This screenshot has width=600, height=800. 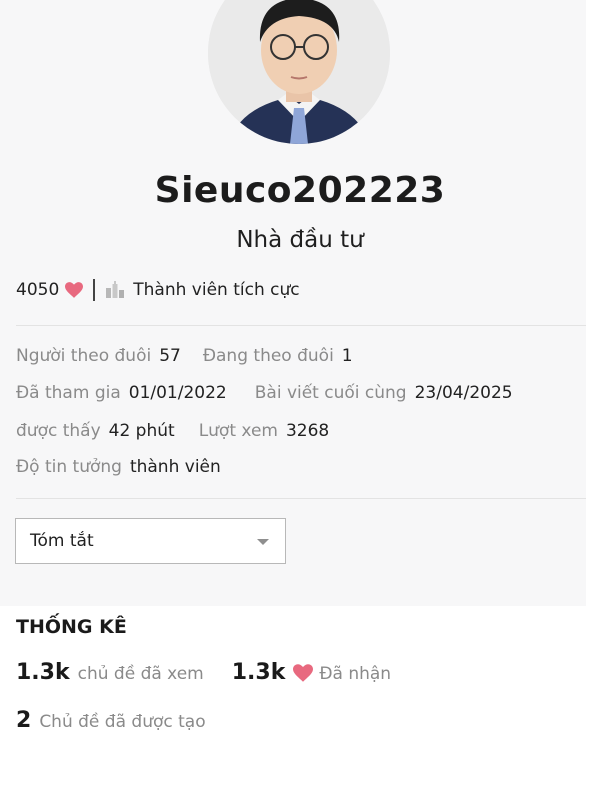 What do you see at coordinates (593, 400) in the screenshot?
I see `scrollbar-track` at bounding box center [593, 400].